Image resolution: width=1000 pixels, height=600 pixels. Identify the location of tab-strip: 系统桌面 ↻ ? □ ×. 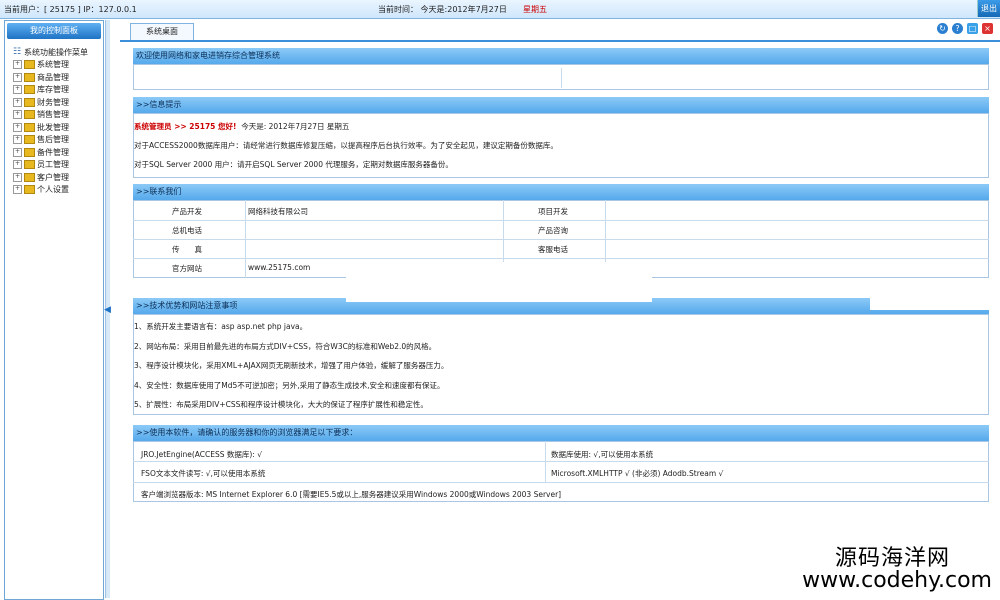
(560, 31).